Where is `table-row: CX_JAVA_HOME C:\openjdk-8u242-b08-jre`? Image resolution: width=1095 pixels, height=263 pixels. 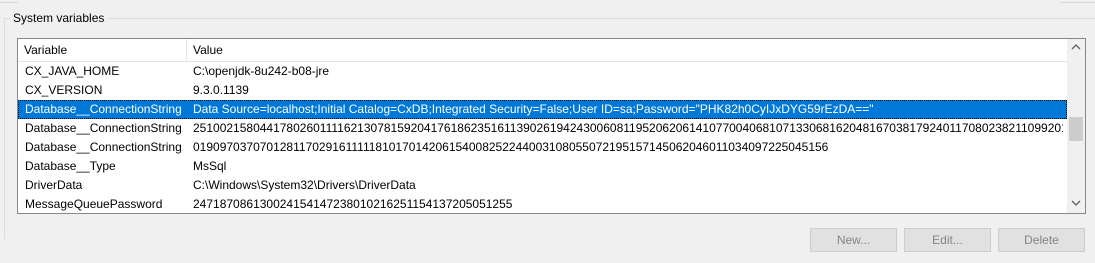
table-row: CX_JAVA_HOME C:\openjdk-8u242-b08-jre is located at coordinates (542, 71).